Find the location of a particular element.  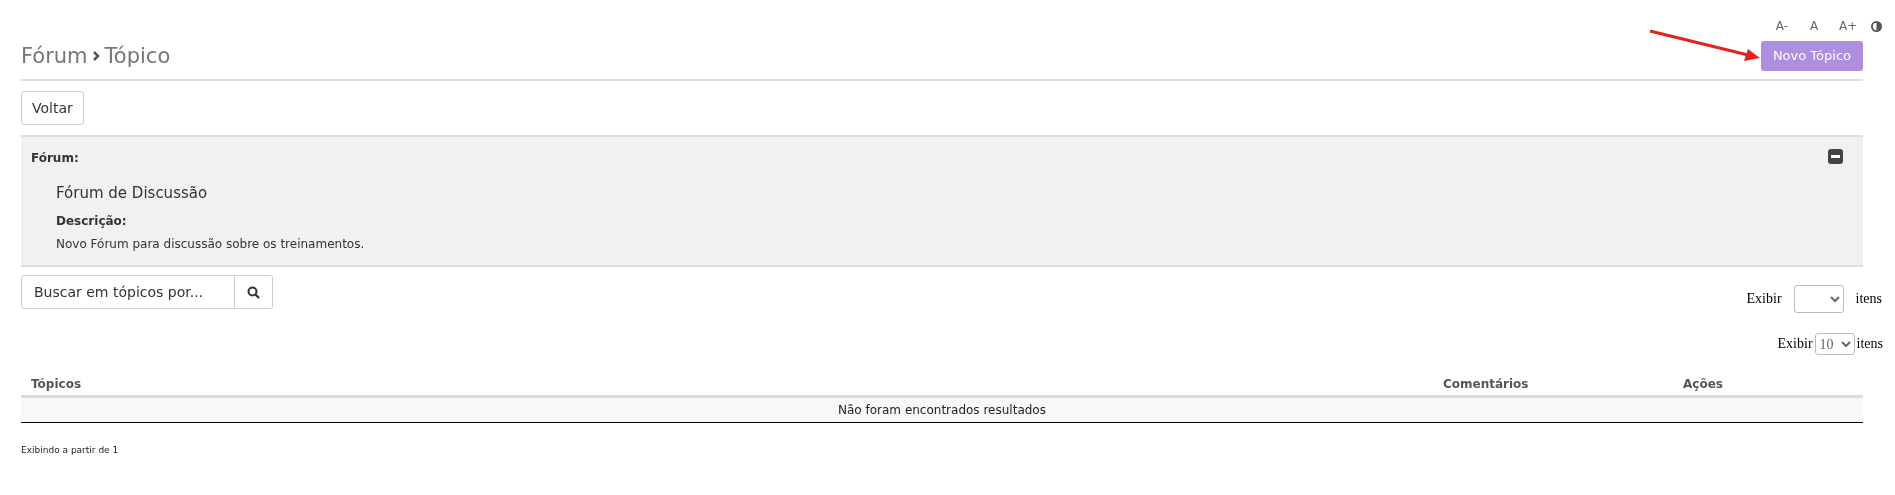

chevron-icon is located at coordinates (96, 55).